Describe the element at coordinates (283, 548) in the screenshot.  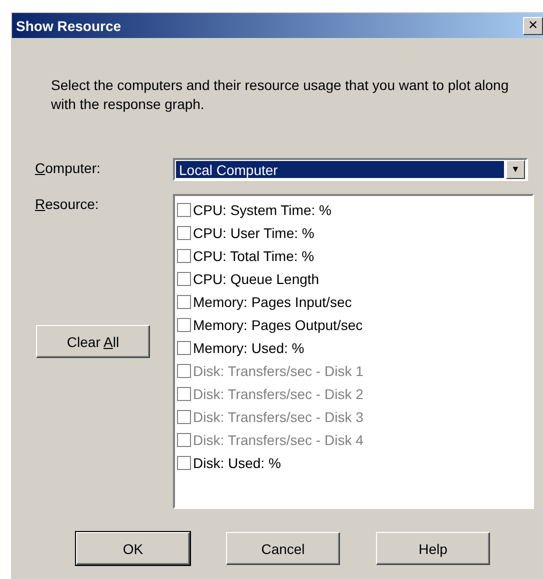
I see `dialog-button: Cancel` at that location.